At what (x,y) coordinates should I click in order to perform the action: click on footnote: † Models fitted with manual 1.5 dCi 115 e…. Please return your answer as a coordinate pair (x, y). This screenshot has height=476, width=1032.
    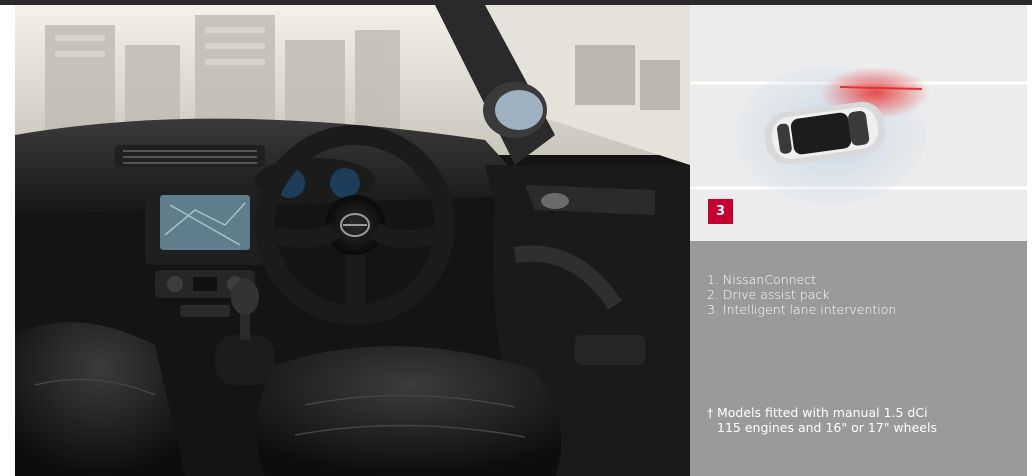
    Looking at the image, I should click on (862, 420).